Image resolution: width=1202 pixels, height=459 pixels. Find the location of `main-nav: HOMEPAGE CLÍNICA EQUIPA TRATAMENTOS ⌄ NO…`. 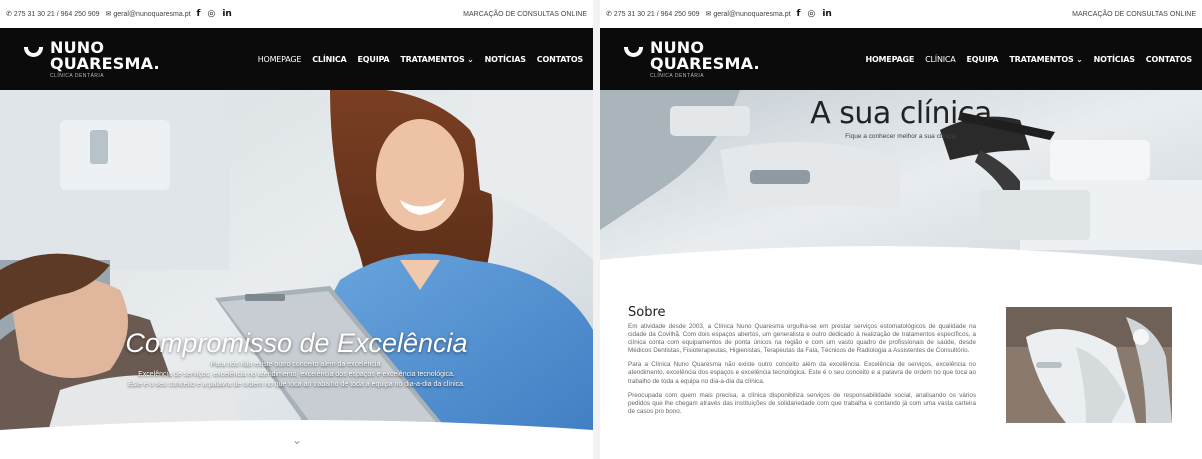

main-nav: HOMEPAGE CLÍNICA EQUIPA TRATAMENTOS ⌄ NO… is located at coordinates (415, 59).